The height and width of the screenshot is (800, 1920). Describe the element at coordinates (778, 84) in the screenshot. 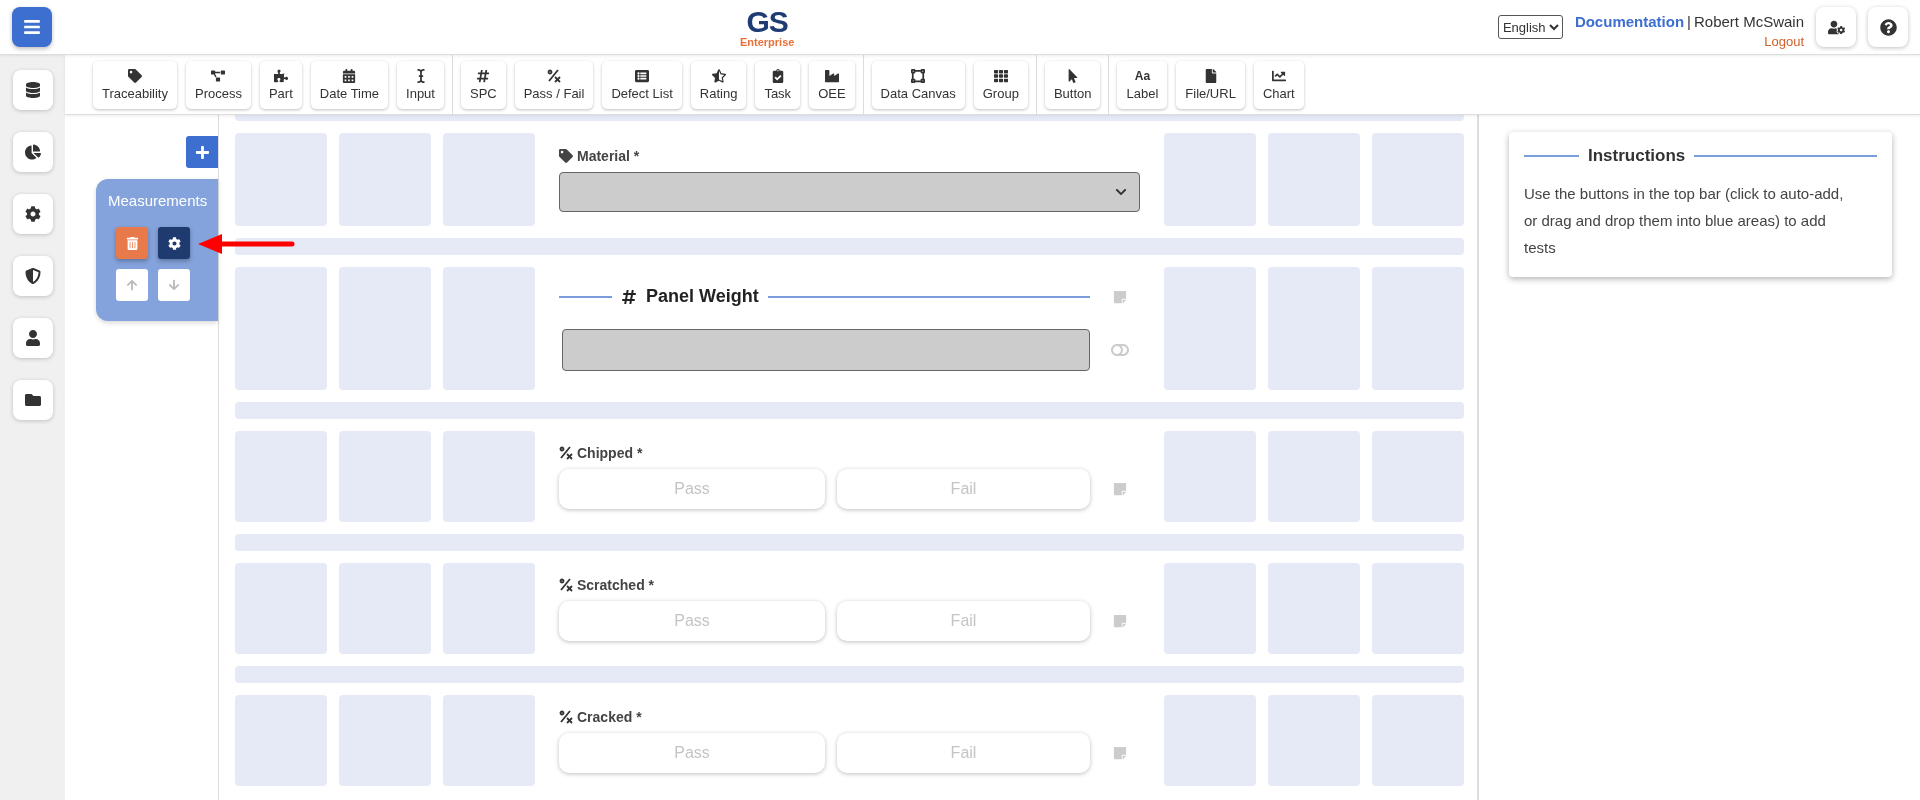

I see `tool-button: Task` at that location.